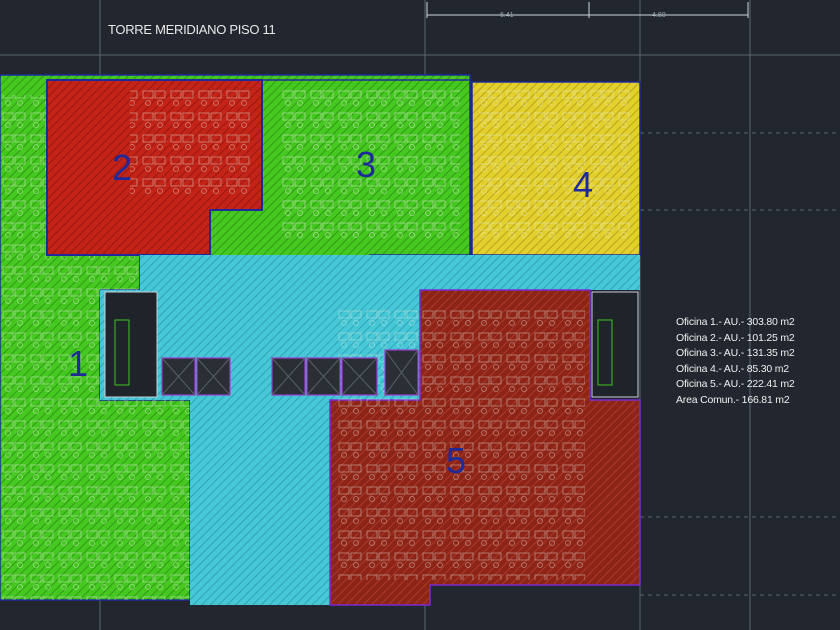 This screenshot has height=630, width=840. Describe the element at coordinates (78, 363) in the screenshot. I see `office-1-number: 1` at that location.